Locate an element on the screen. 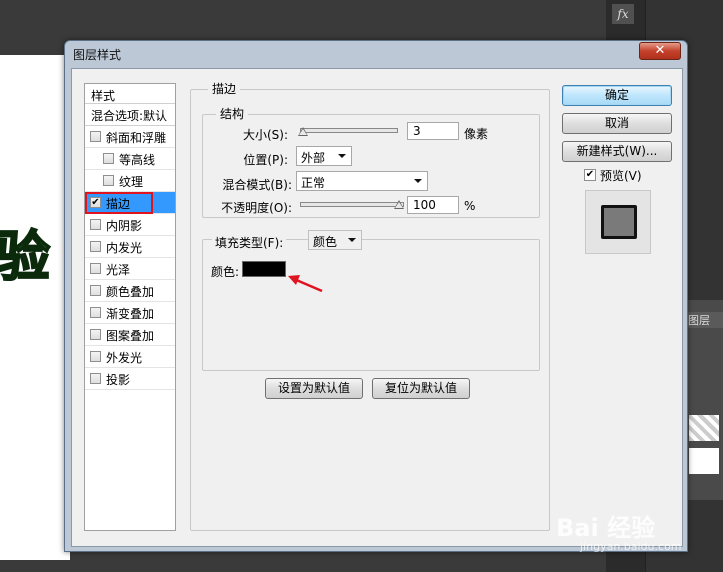 The height and width of the screenshot is (572, 723). fx-icon: fx is located at coordinates (623, 14).